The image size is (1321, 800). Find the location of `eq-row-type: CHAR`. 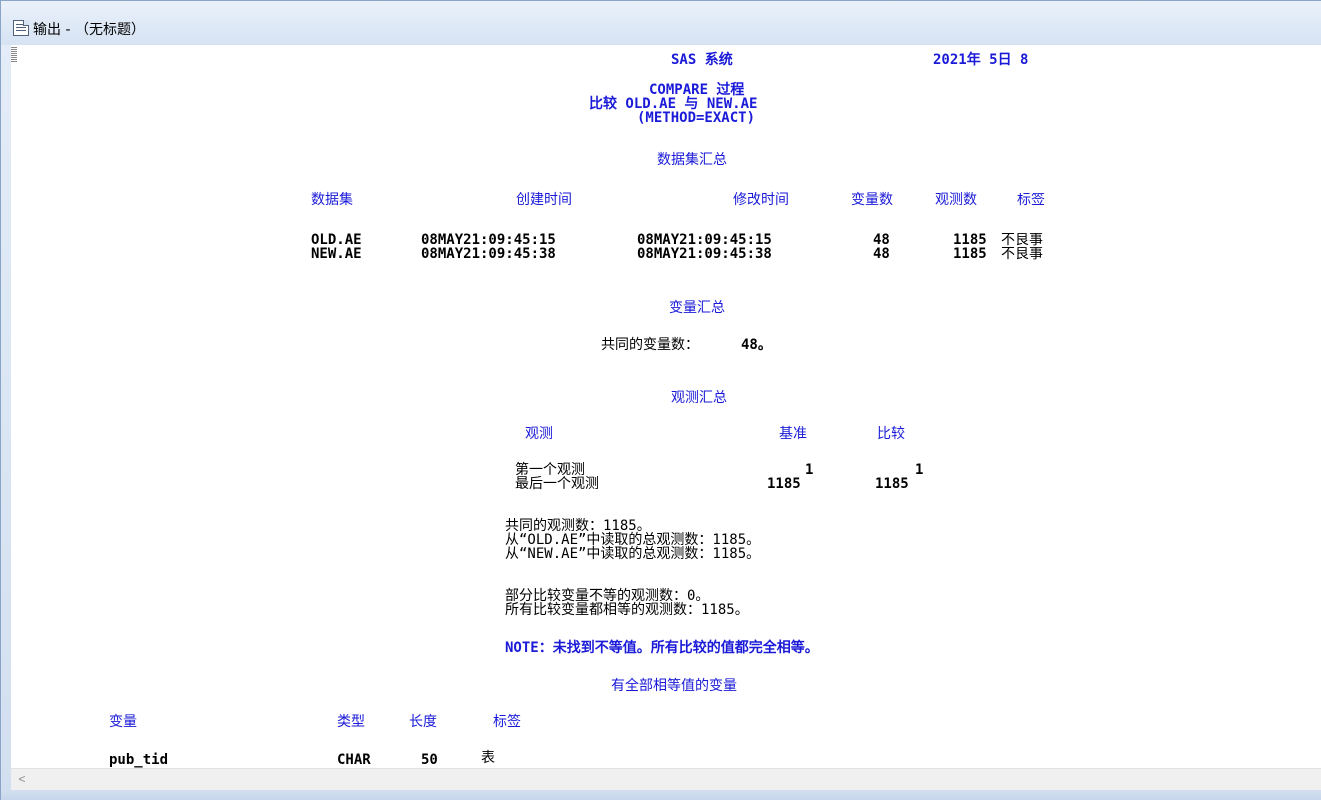

eq-row-type: CHAR is located at coordinates (354, 760).